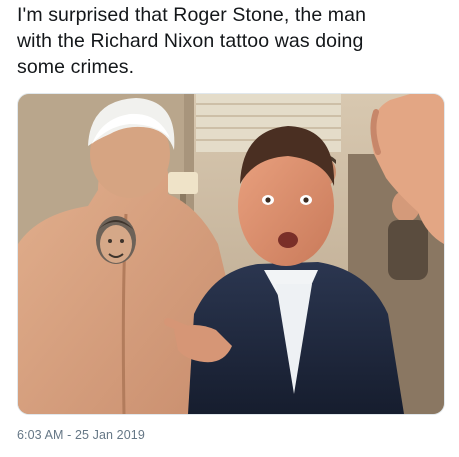 Image resolution: width=459 pixels, height=457 pixels. Describe the element at coordinates (116, 240) in the screenshot. I see `nixon-tattoo` at that location.